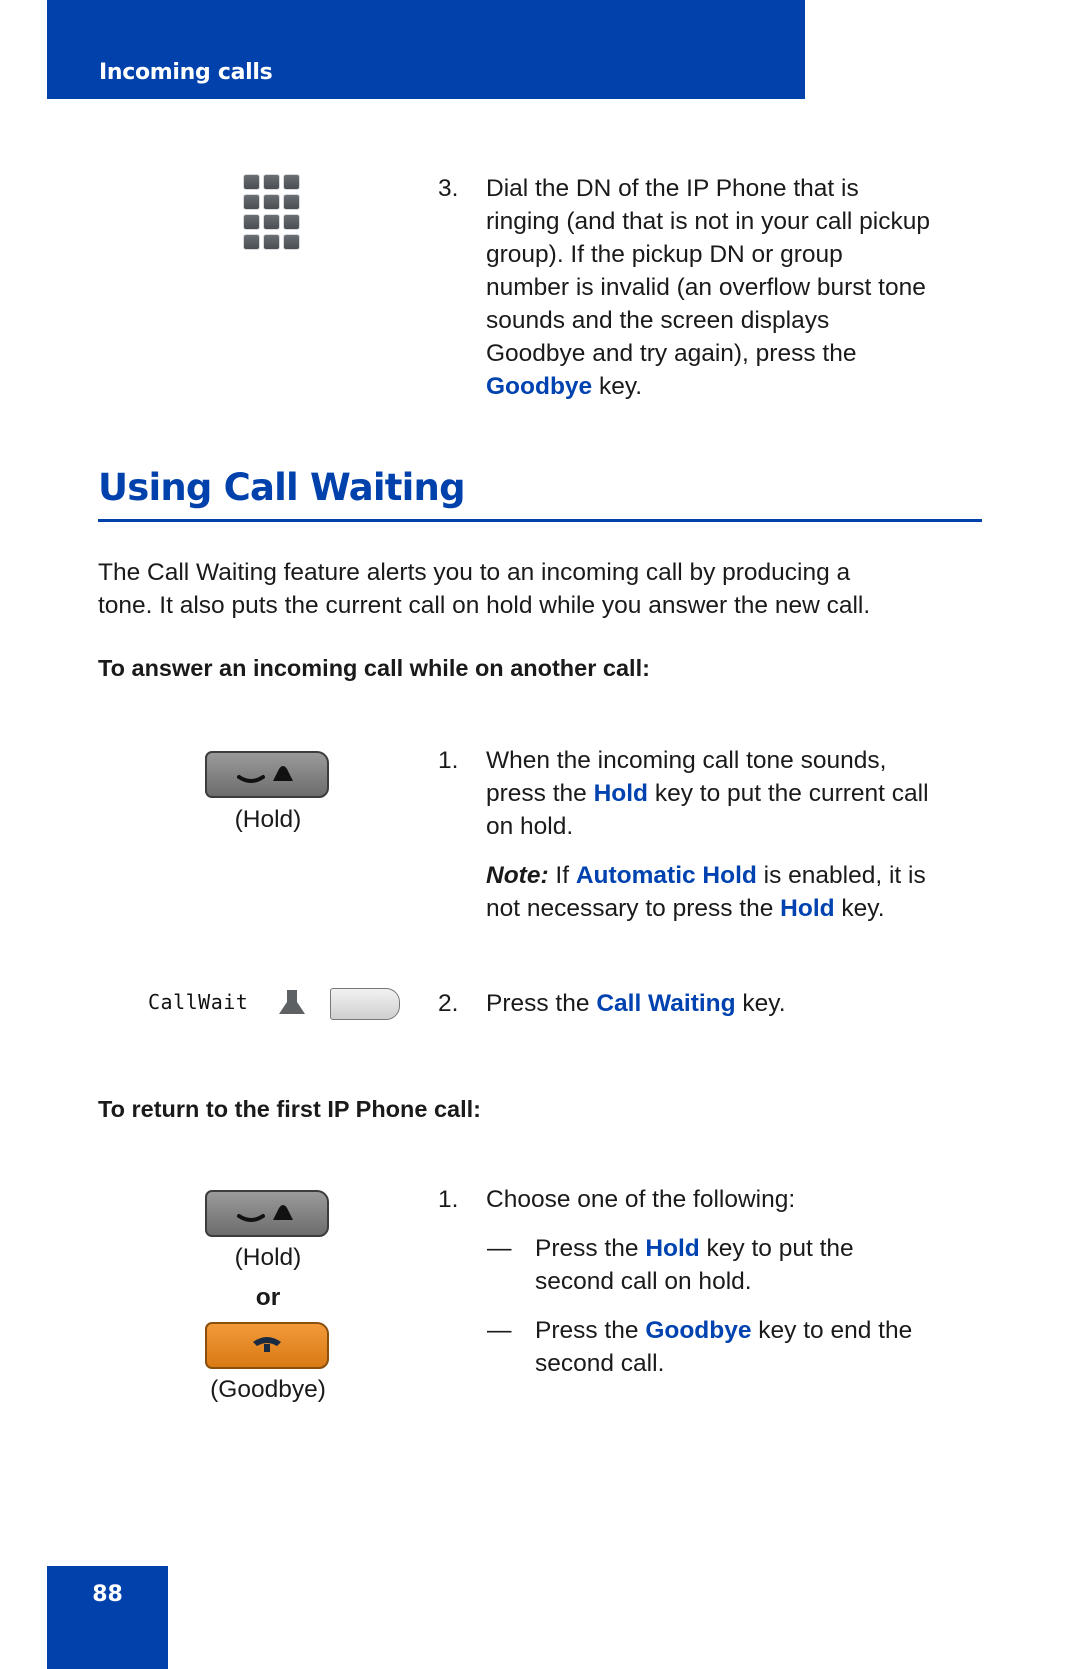 The height and width of the screenshot is (1669, 1080). I want to click on step-number: 3., so click(448, 188).